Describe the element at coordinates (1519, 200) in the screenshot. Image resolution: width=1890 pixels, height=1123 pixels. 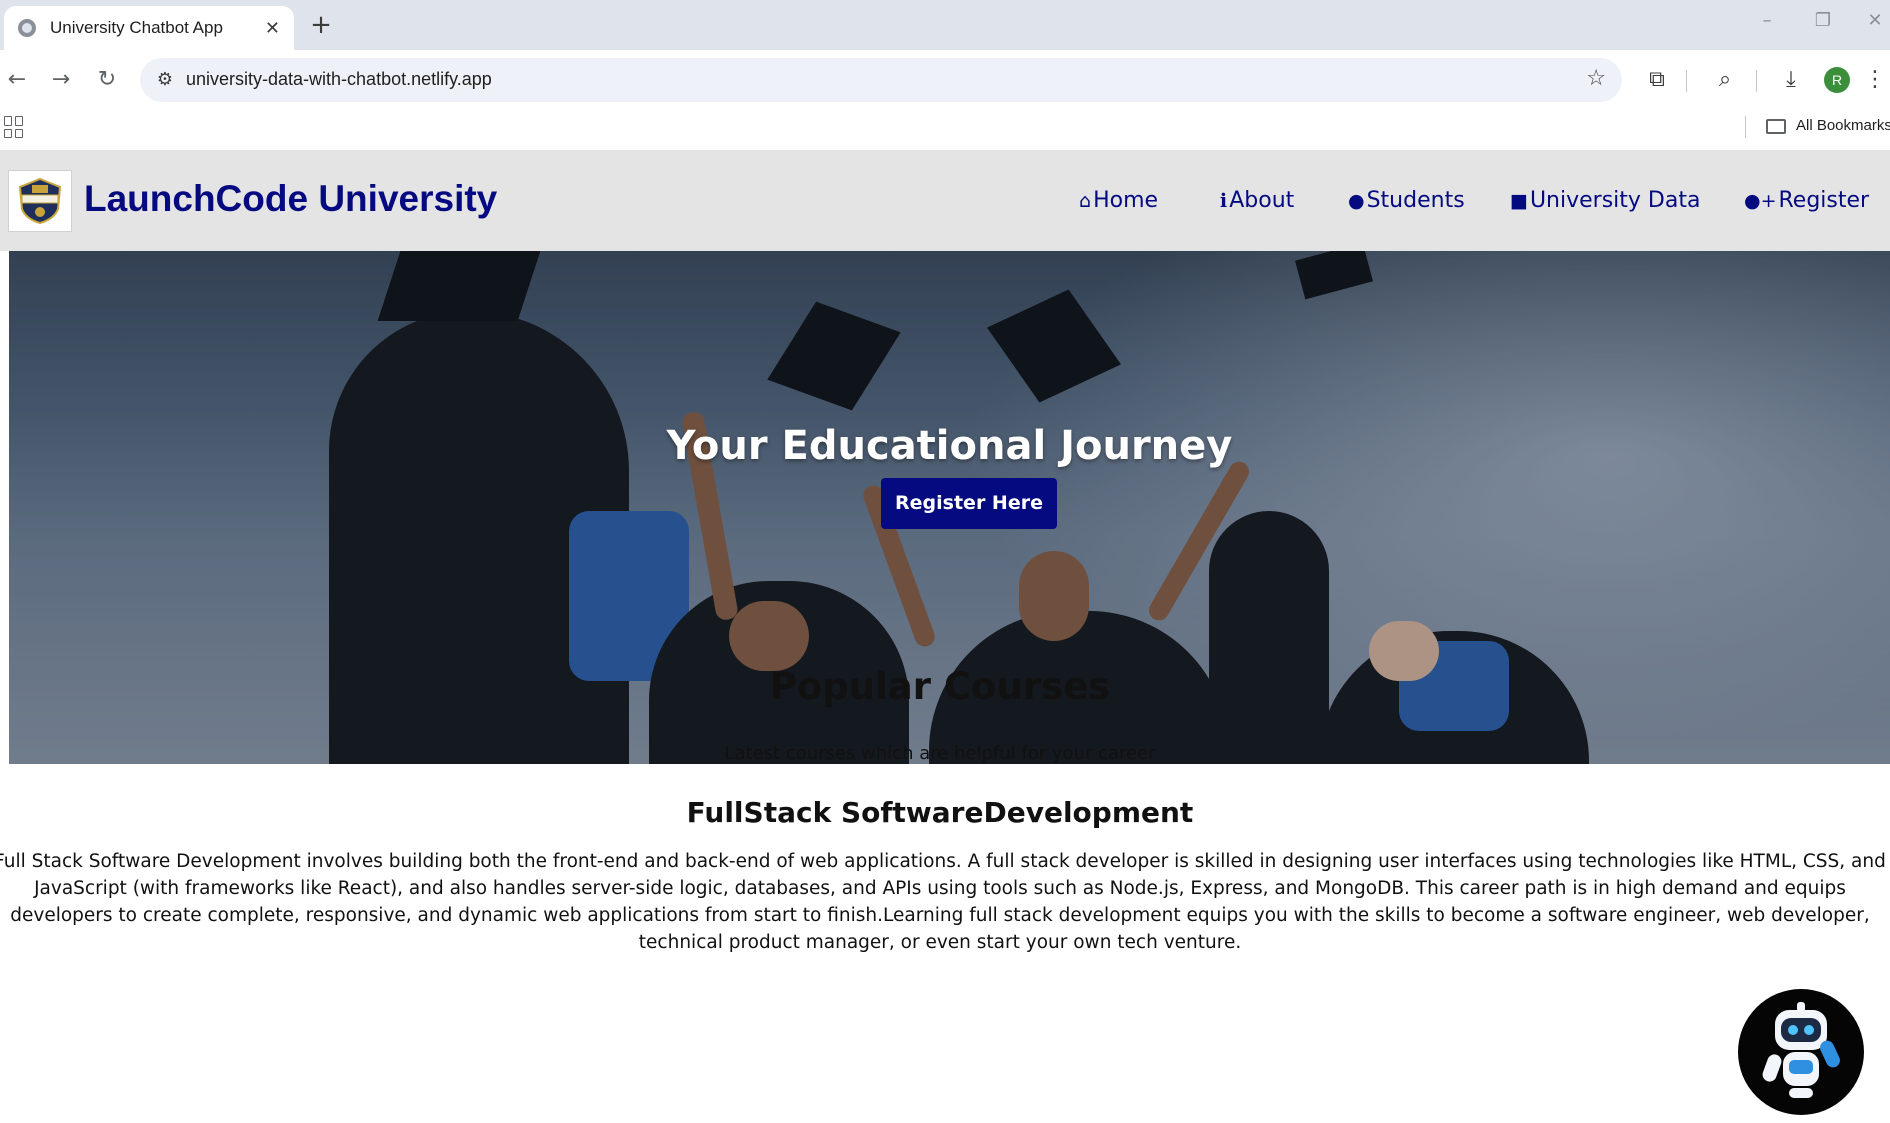
I see `briefcase-icon: ■` at that location.